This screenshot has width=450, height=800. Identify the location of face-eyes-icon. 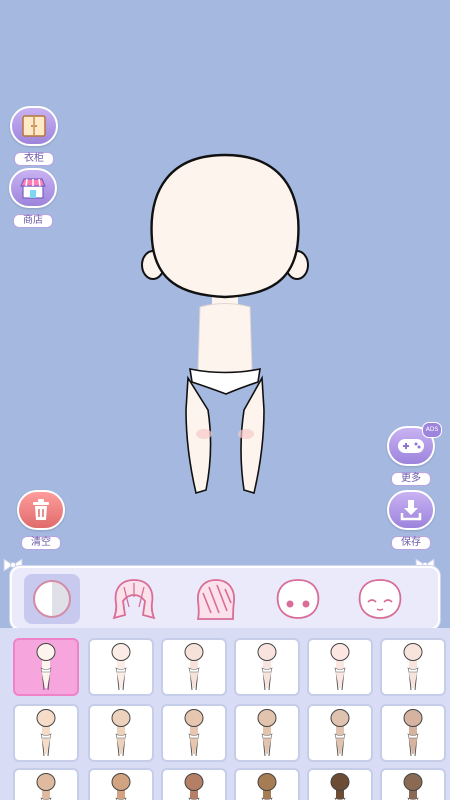
(298, 599).